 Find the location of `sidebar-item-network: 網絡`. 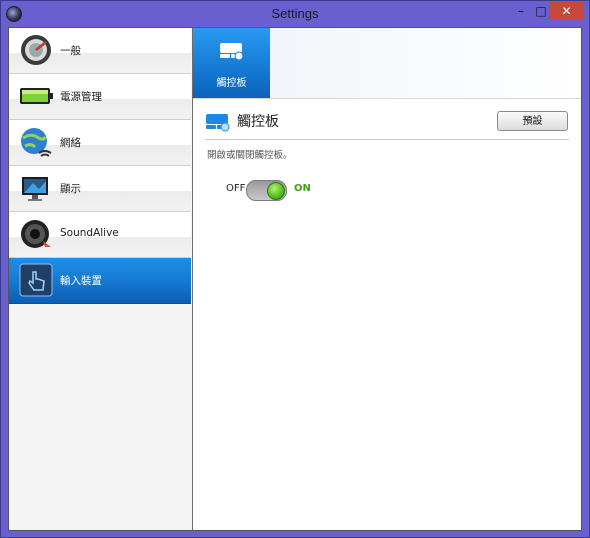

sidebar-item-network: 網絡 is located at coordinates (100, 143).